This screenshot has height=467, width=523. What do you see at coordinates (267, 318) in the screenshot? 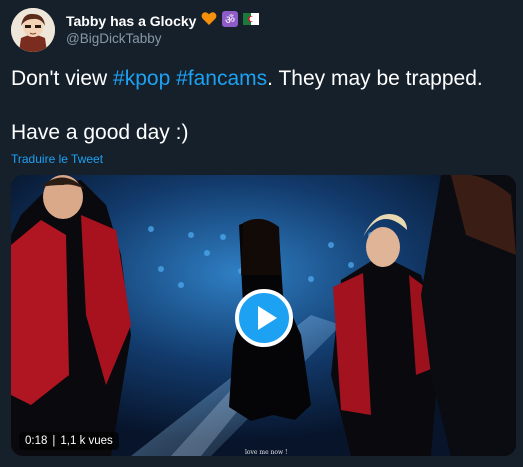
I see `play-icon` at bounding box center [267, 318].